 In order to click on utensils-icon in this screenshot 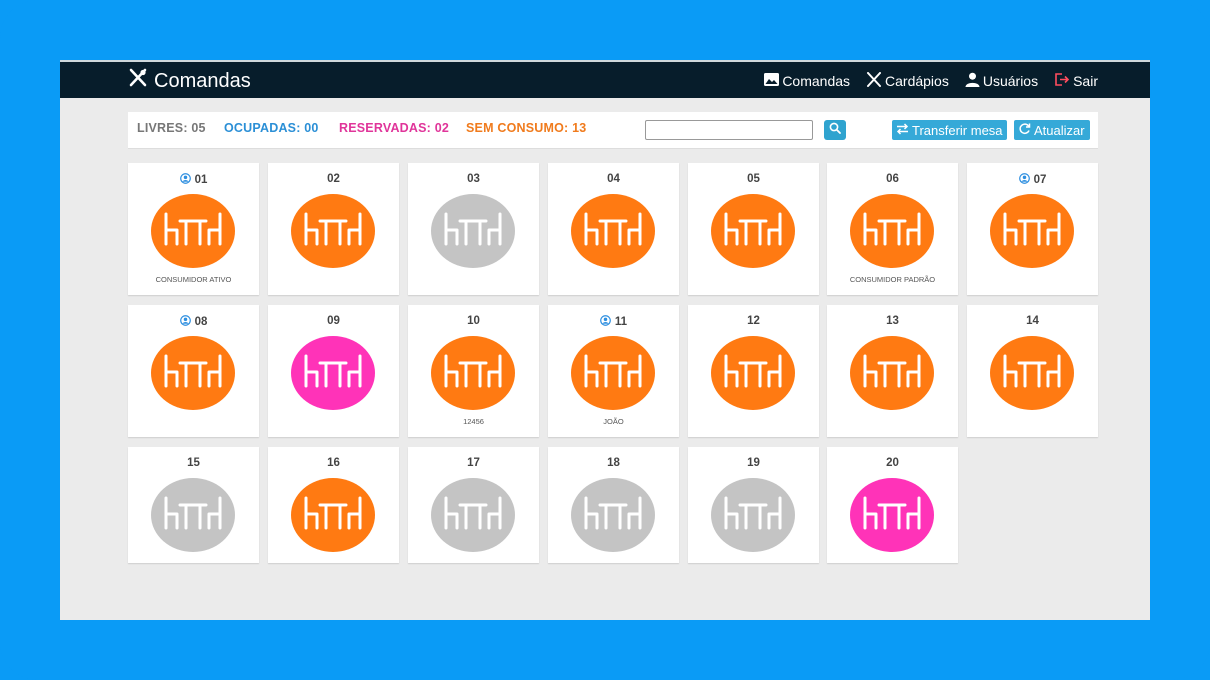, I will do `click(141, 81)`.